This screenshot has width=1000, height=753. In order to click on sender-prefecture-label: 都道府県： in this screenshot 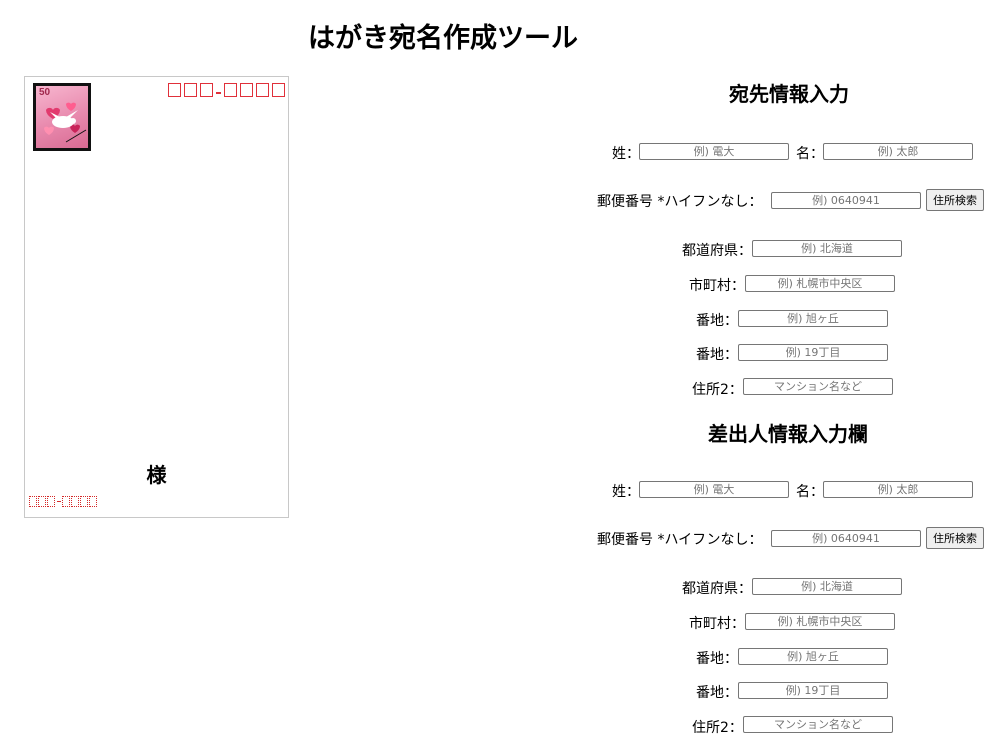, I will do `click(717, 589)`.